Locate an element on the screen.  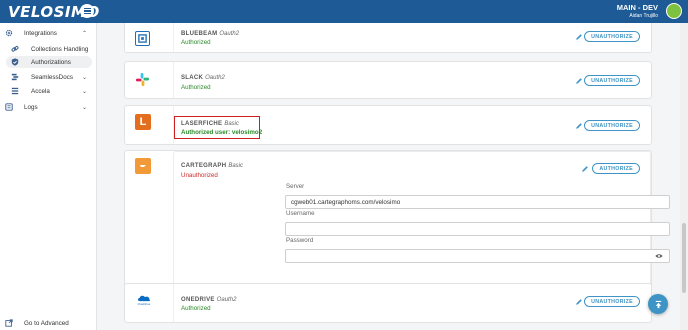
sidebar-item-accela: Accela ⌄ is located at coordinates (48, 91).